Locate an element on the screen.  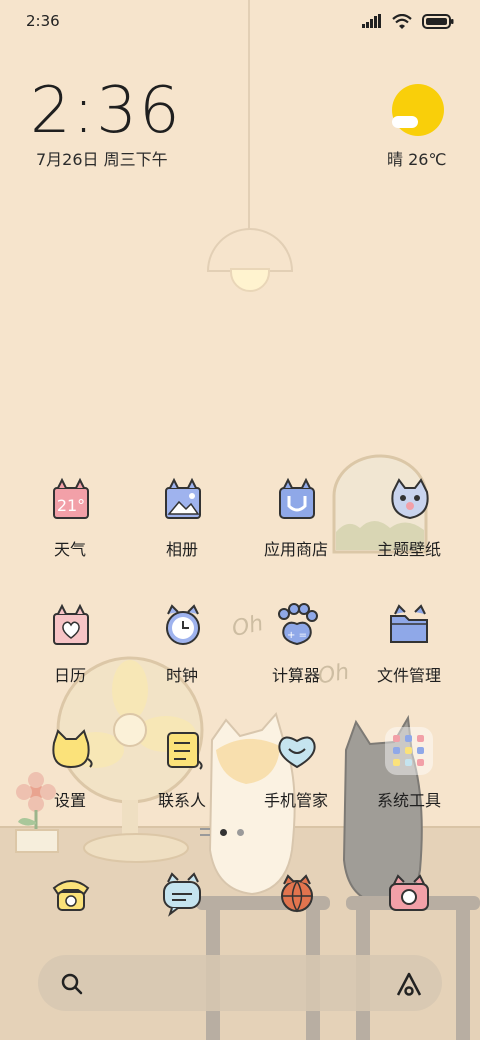
phone-icon is located at coordinates (70, 894).